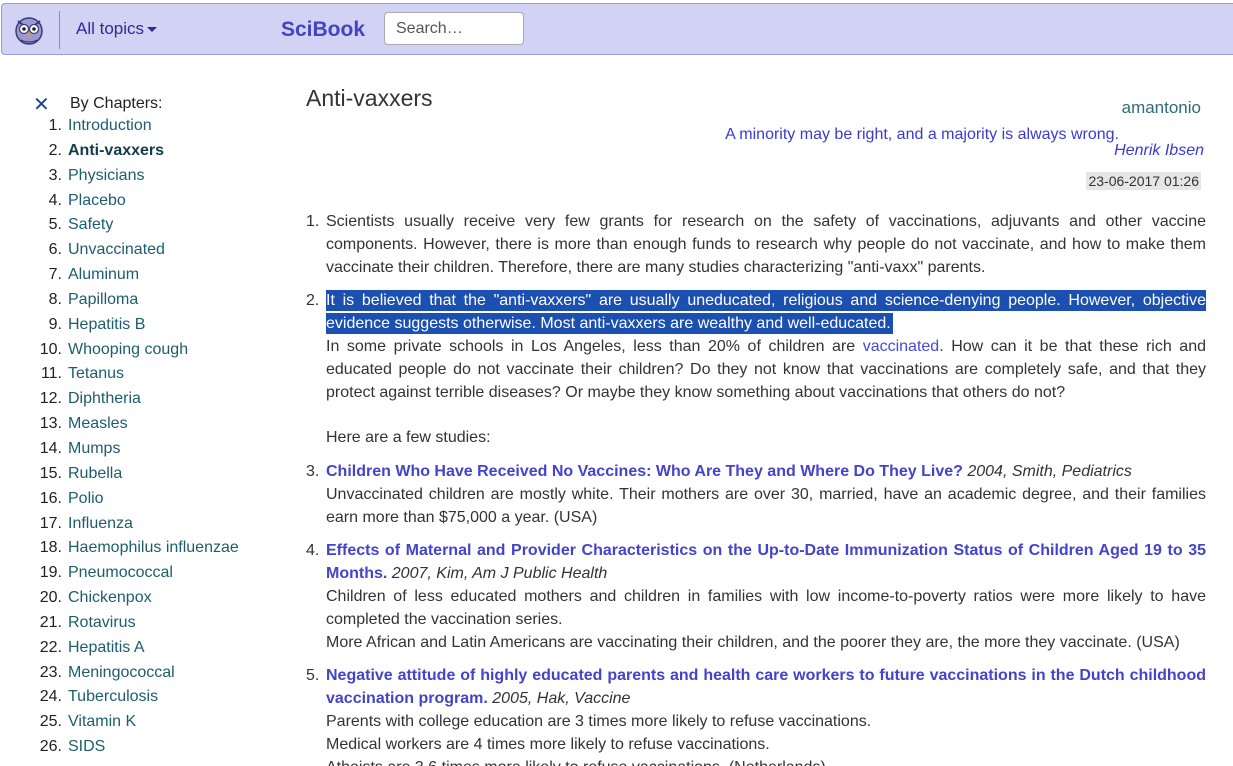 The width and height of the screenshot is (1233, 766). What do you see at coordinates (50, 697) in the screenshot?
I see `chapter-number: 24.` at bounding box center [50, 697].